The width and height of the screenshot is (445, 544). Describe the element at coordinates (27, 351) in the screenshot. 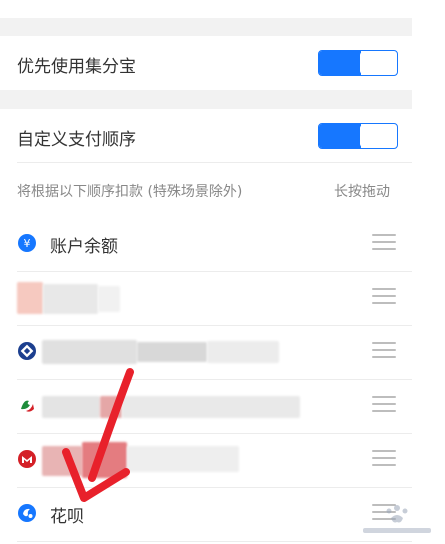

I see `bank-diamond-icon` at that location.